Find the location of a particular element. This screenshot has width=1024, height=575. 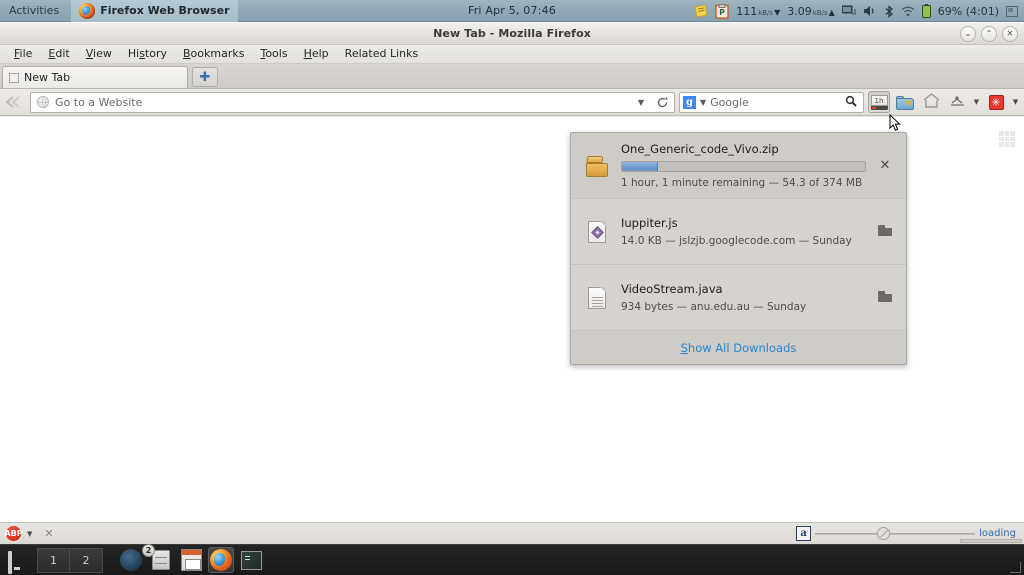

abp-icon: a is located at coordinates (804, 533).